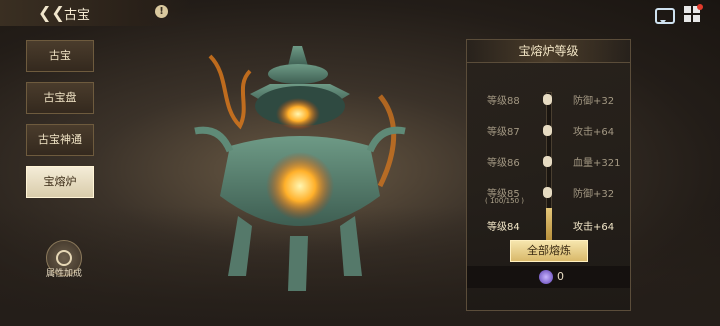 Image resolution: width=720 pixels, height=326 pixels. I want to click on menu-item-gubao: 古宝, so click(60, 56).